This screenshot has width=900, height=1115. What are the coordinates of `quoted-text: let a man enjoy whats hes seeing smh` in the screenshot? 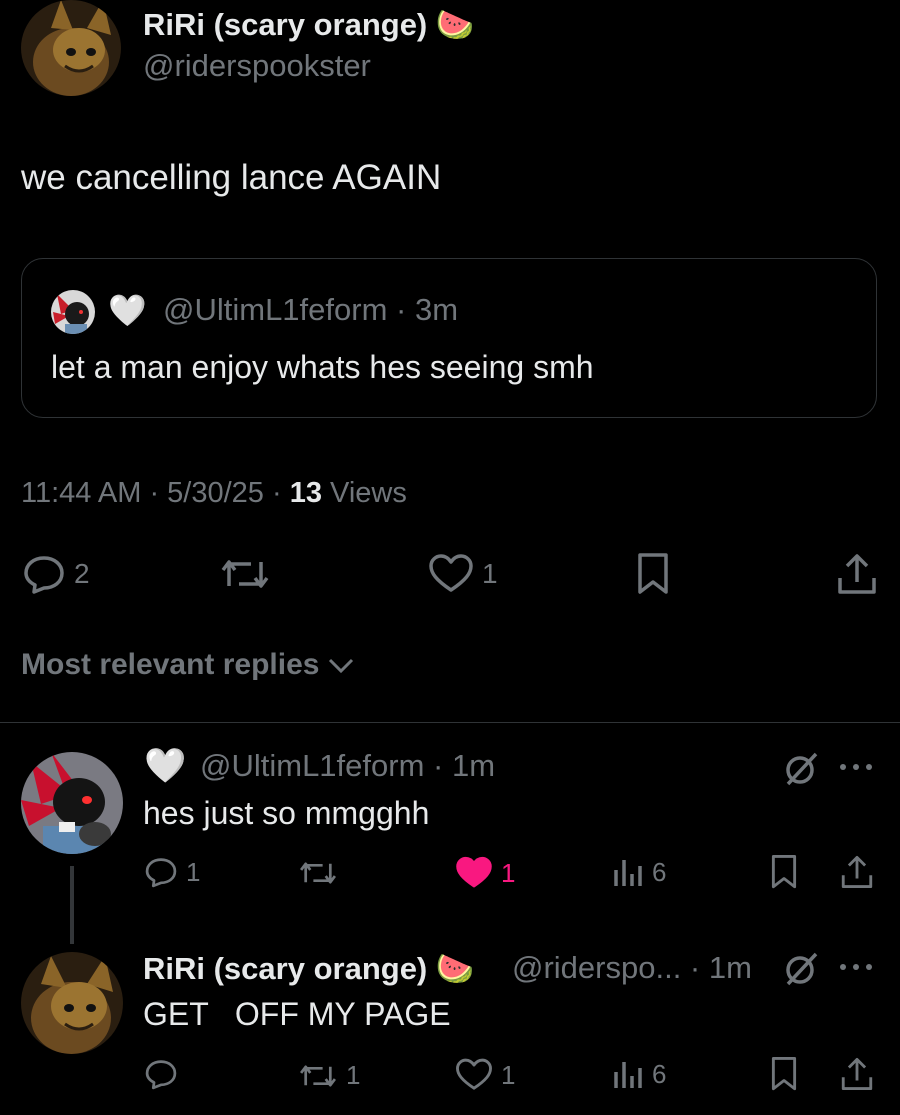 It's located at (322, 367).